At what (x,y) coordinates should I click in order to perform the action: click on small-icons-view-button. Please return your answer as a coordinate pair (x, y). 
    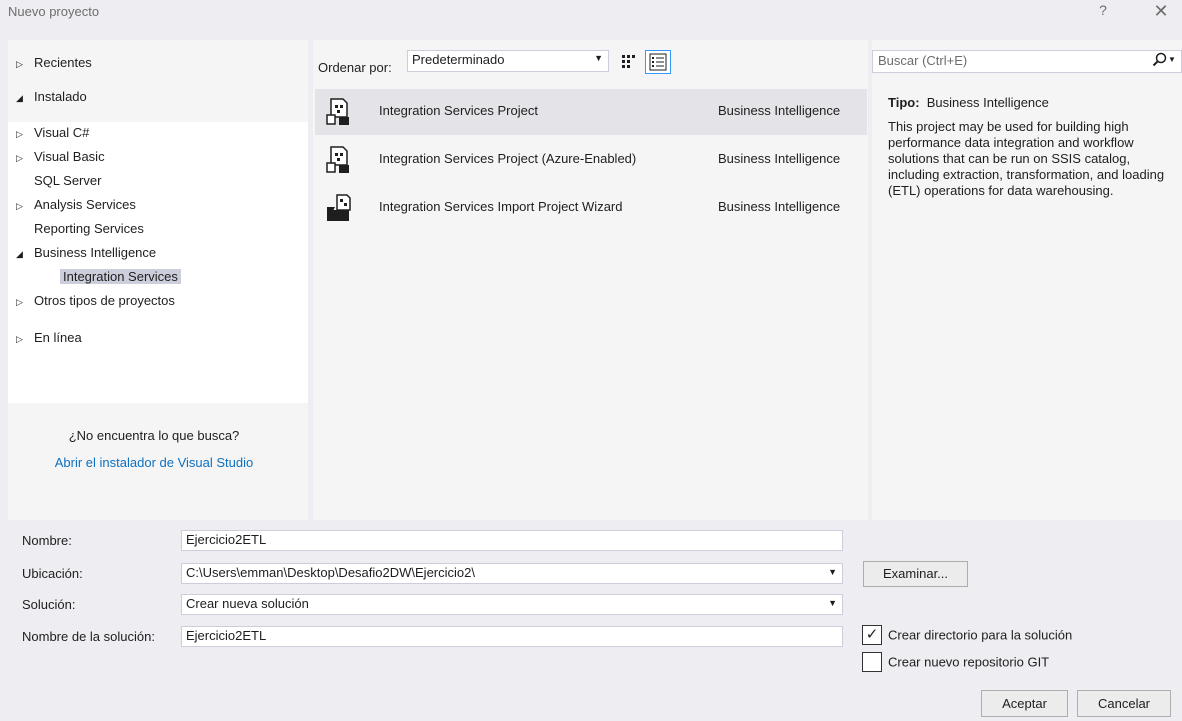
    Looking at the image, I should click on (628, 61).